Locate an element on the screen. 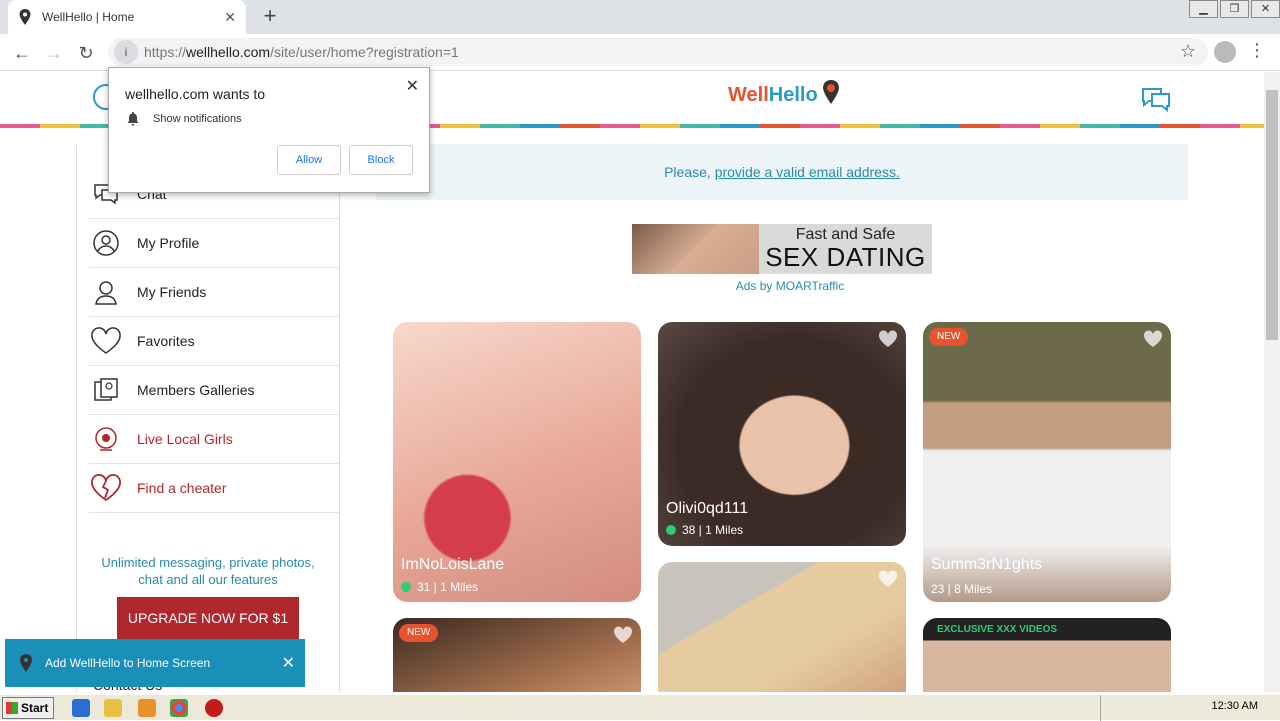 The width and height of the screenshot is (1280, 721). sidebar-item-members-galleries: Members Galleries is located at coordinates (214, 390).